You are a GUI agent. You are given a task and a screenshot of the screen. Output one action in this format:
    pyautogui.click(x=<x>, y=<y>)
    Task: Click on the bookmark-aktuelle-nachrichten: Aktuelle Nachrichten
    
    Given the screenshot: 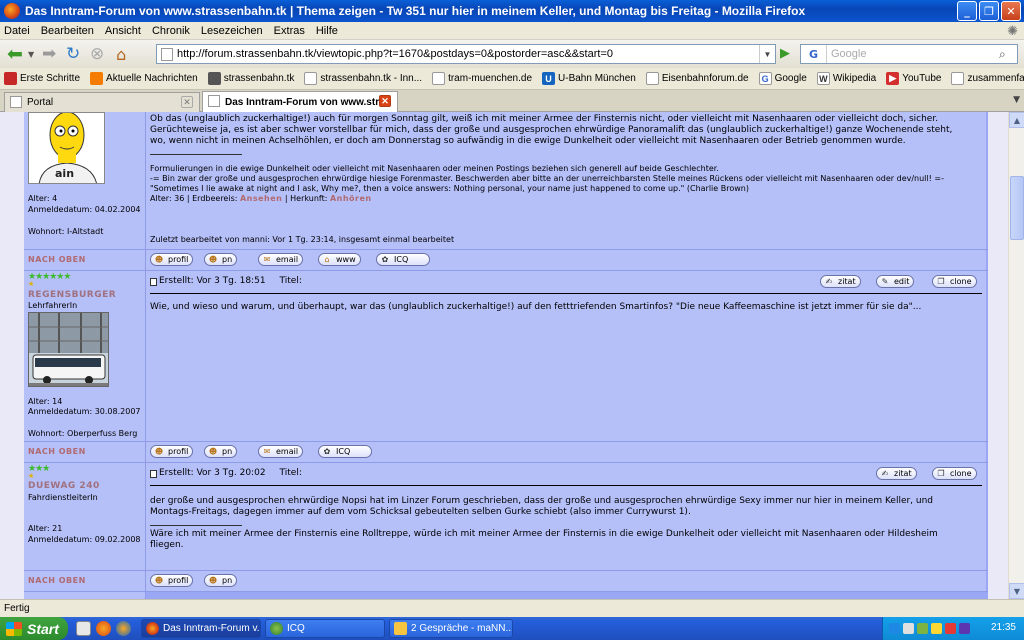 What is the action you would take?
    pyautogui.click(x=144, y=78)
    